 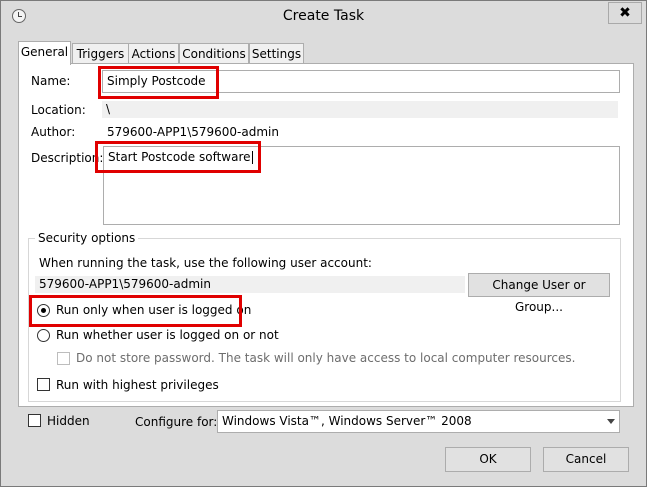 What do you see at coordinates (43, 384) in the screenshot?
I see `highest-privileges-checkbox` at bounding box center [43, 384].